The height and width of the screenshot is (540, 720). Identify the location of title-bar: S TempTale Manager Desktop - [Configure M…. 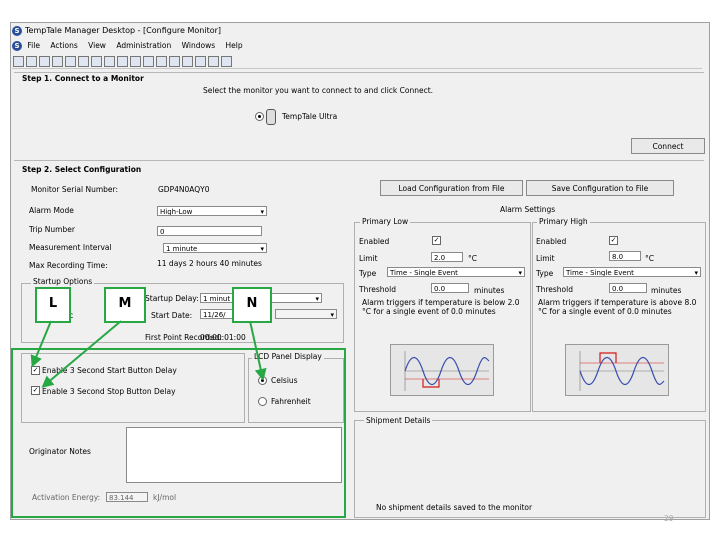
(357, 31).